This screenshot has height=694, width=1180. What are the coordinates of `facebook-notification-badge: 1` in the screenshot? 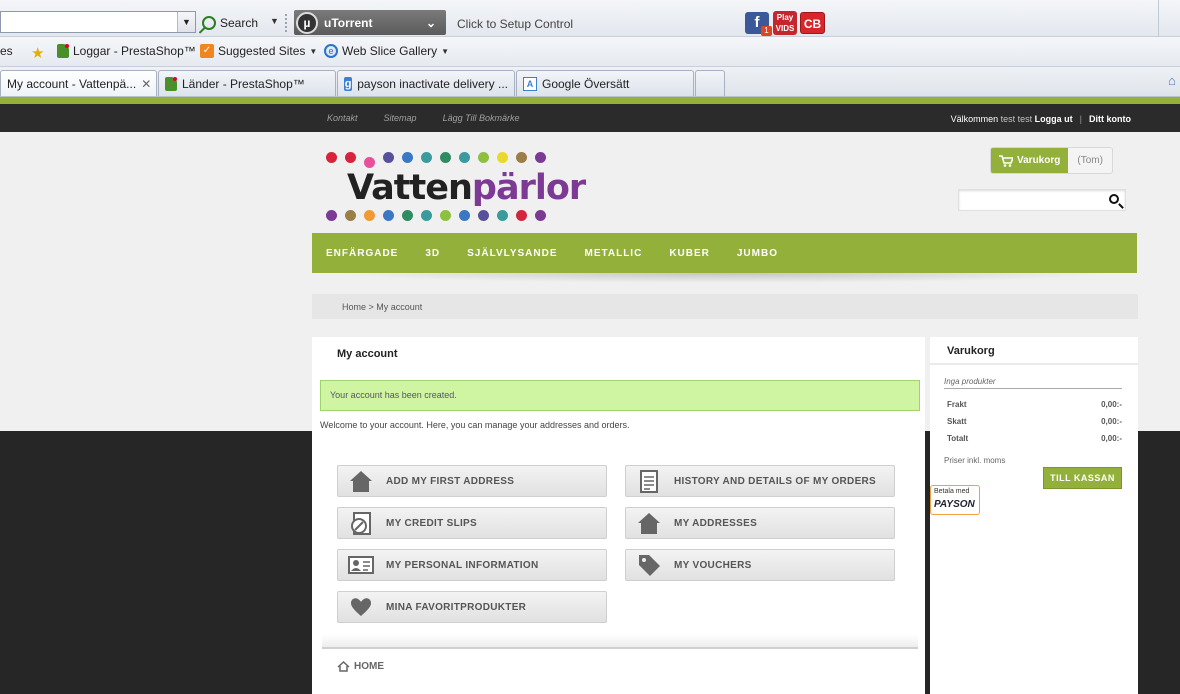 It's located at (766, 31).